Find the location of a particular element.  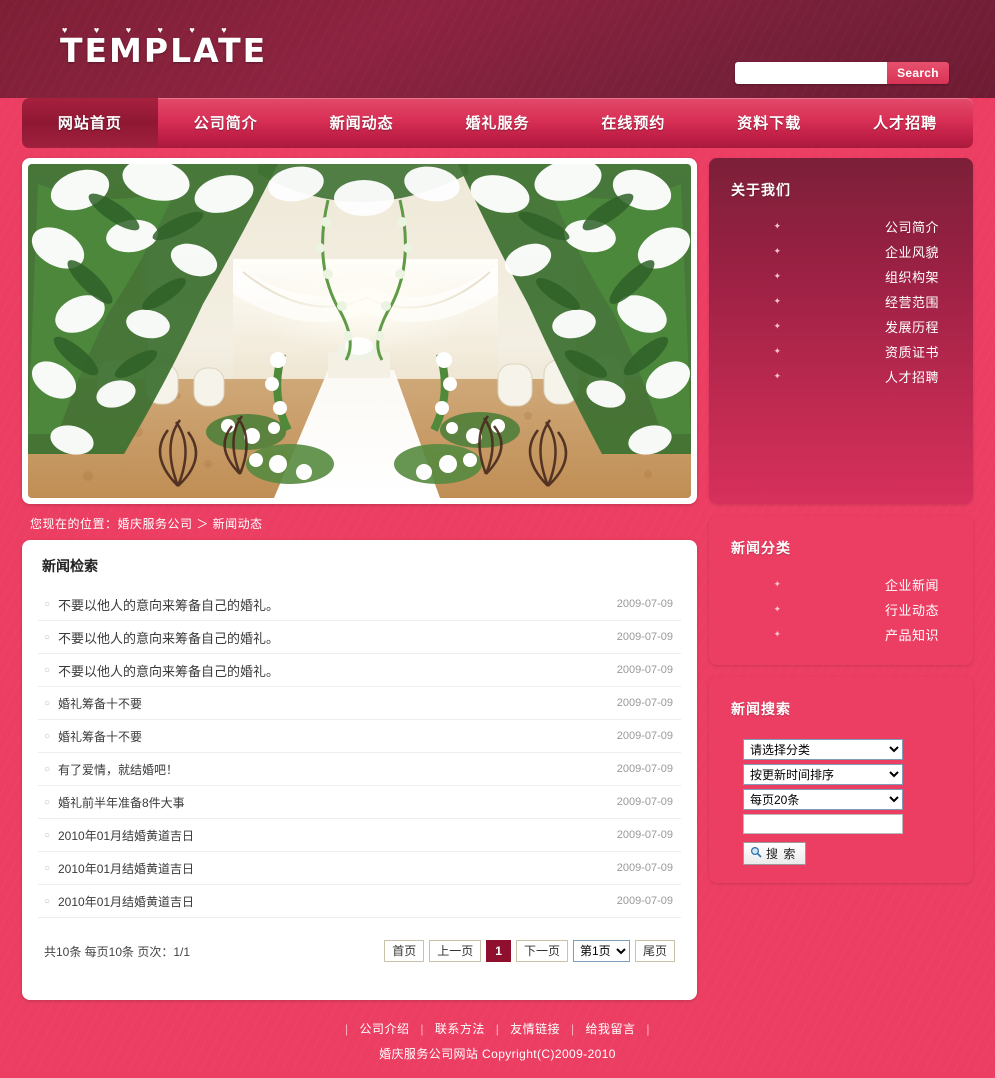

footer-link-friendly-links: 友情链接 is located at coordinates (535, 1029).